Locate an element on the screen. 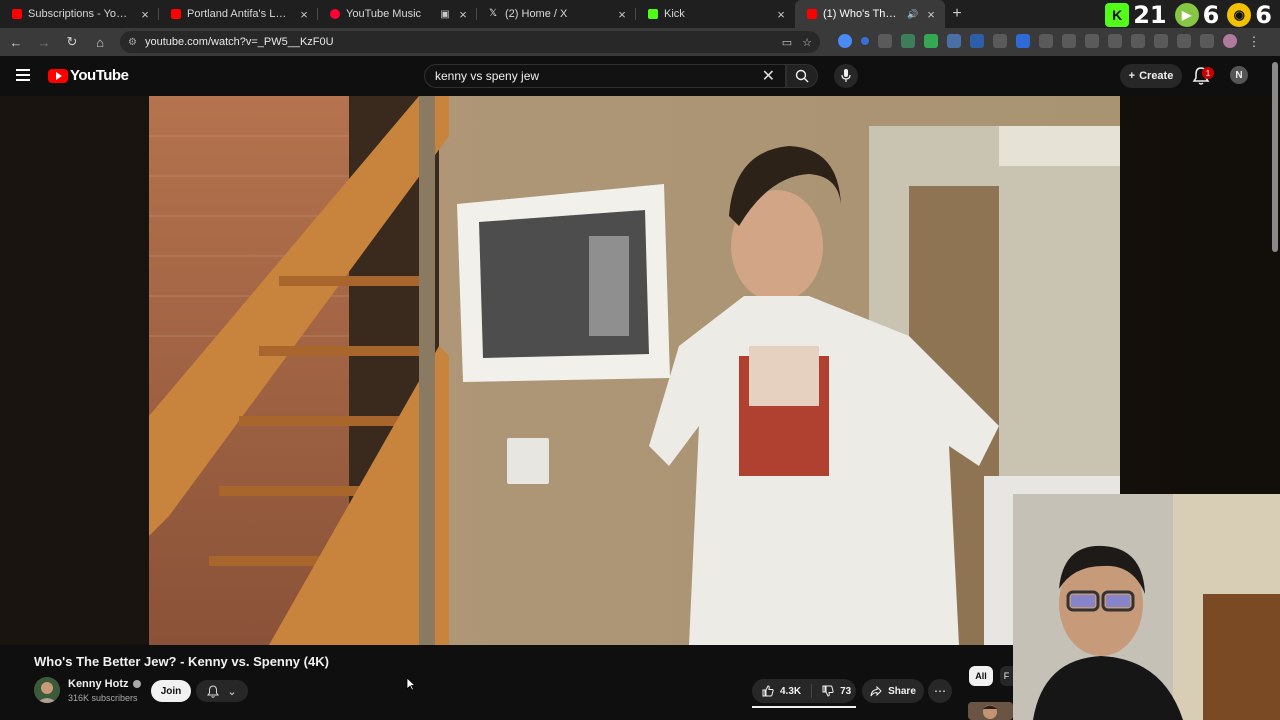  microphone-icon is located at coordinates (846, 75).